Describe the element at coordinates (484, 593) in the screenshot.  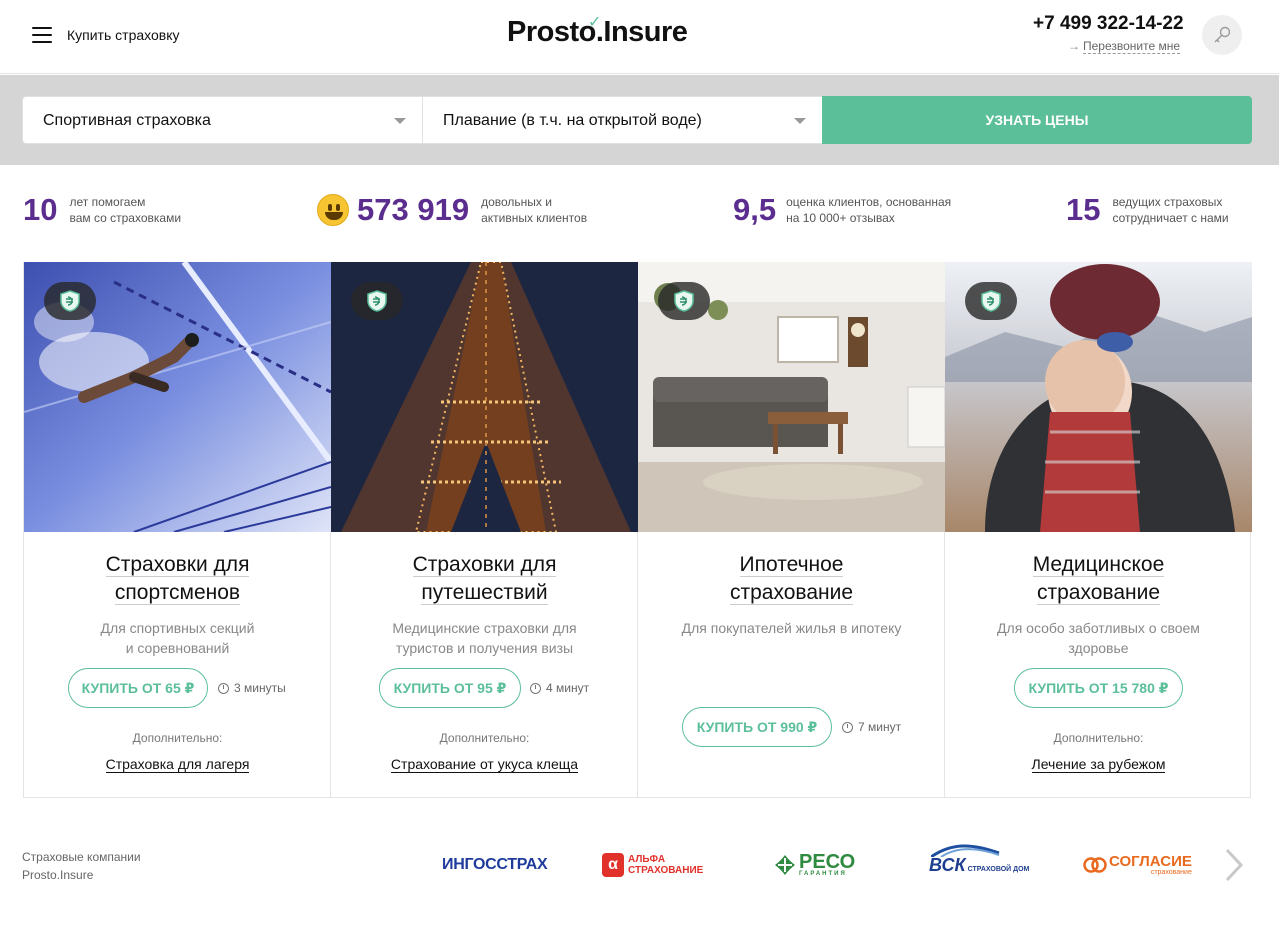
I see `card-title-line: путешествий` at that location.